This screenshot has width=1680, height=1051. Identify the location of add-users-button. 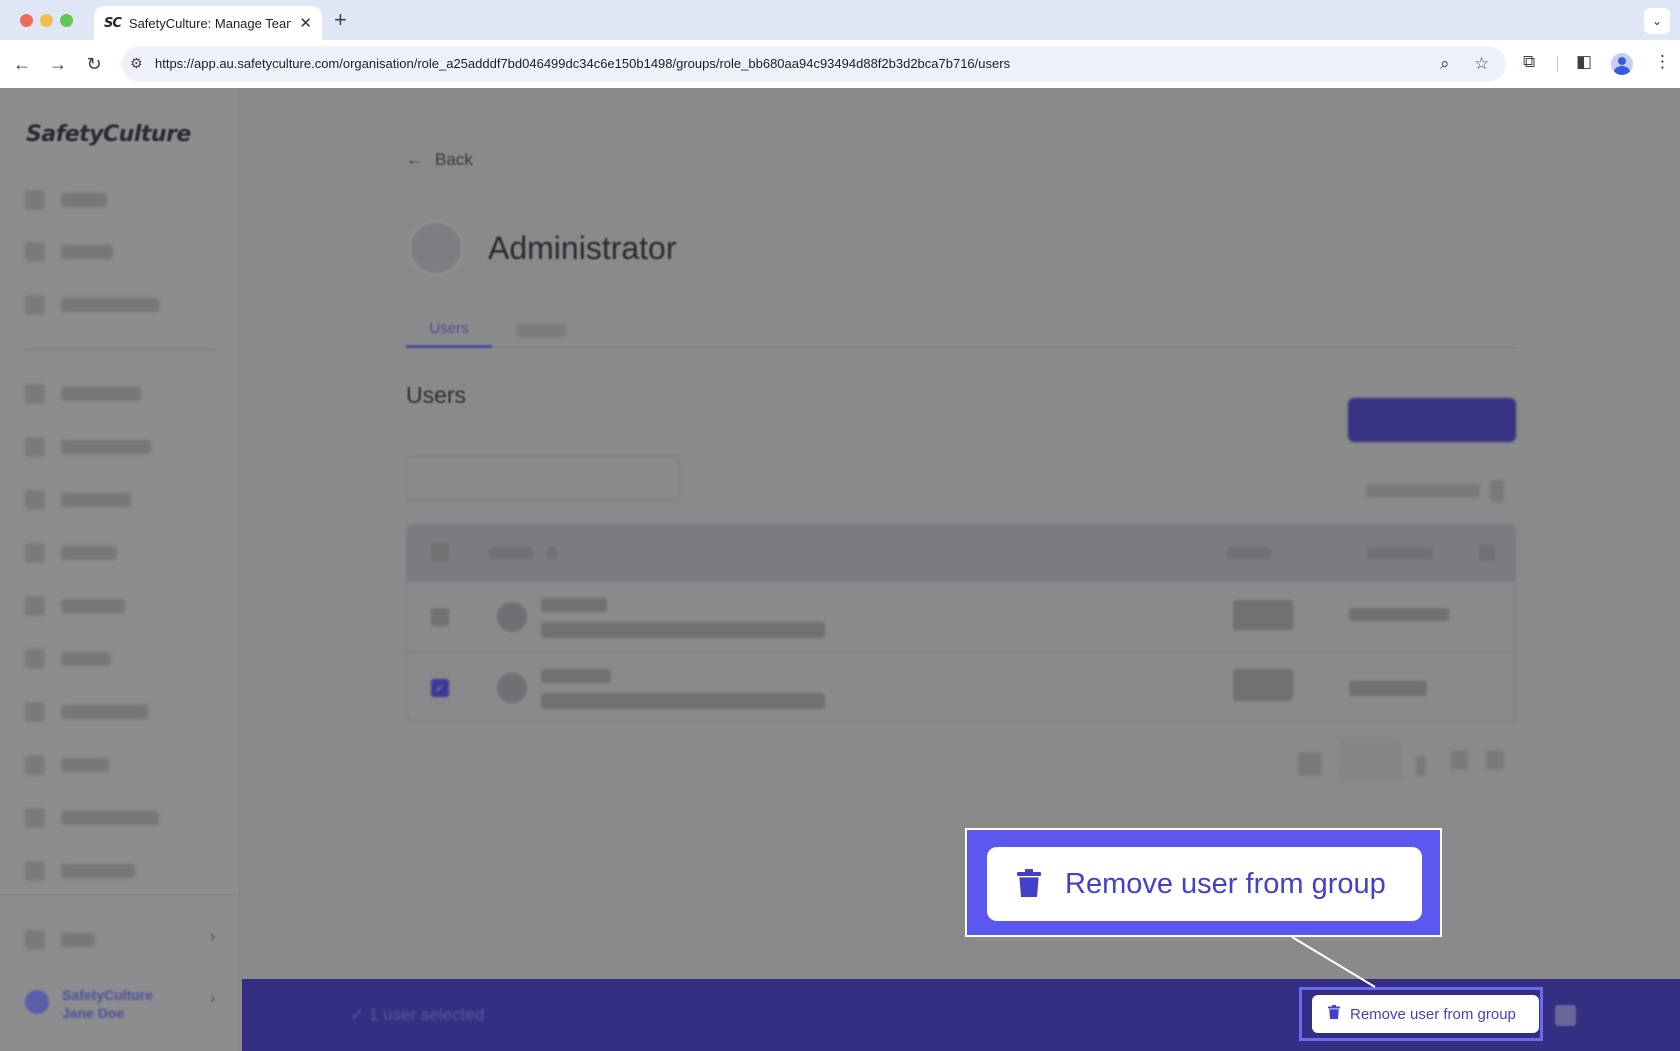
(1432, 420).